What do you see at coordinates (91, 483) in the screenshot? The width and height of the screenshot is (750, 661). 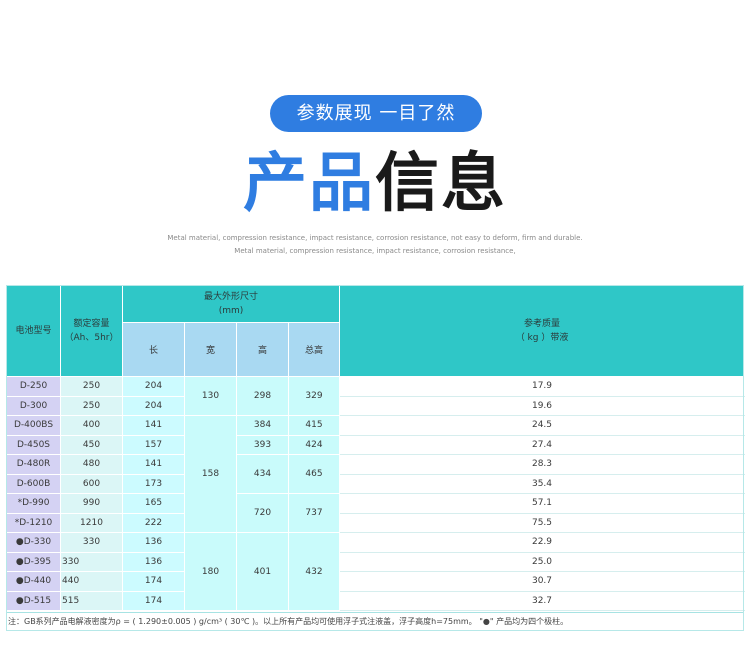 I see `cell-capacity: 600` at bounding box center [91, 483].